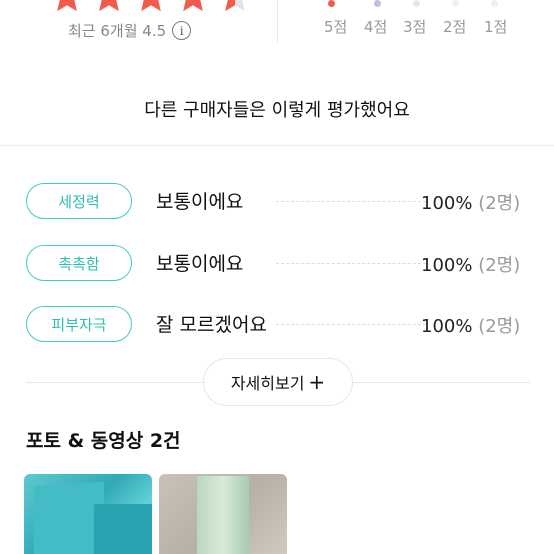 This screenshot has height=554, width=554. What do you see at coordinates (103, 441) in the screenshot?
I see `photo-section-title: 포토 & 동영상 2건` at bounding box center [103, 441].